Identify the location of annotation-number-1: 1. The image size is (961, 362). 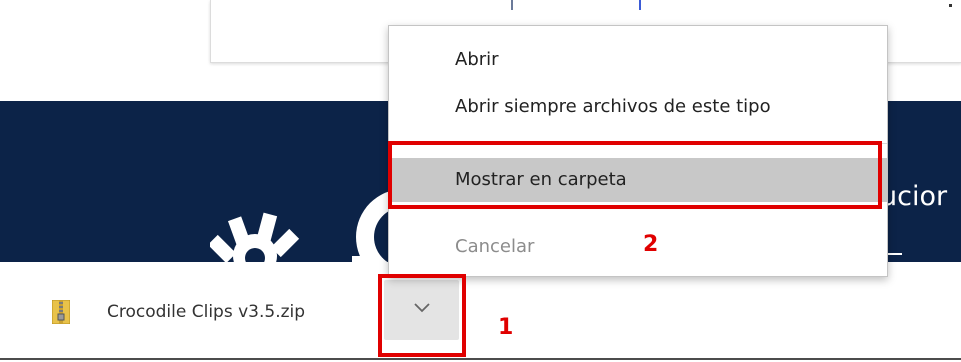
(506, 327).